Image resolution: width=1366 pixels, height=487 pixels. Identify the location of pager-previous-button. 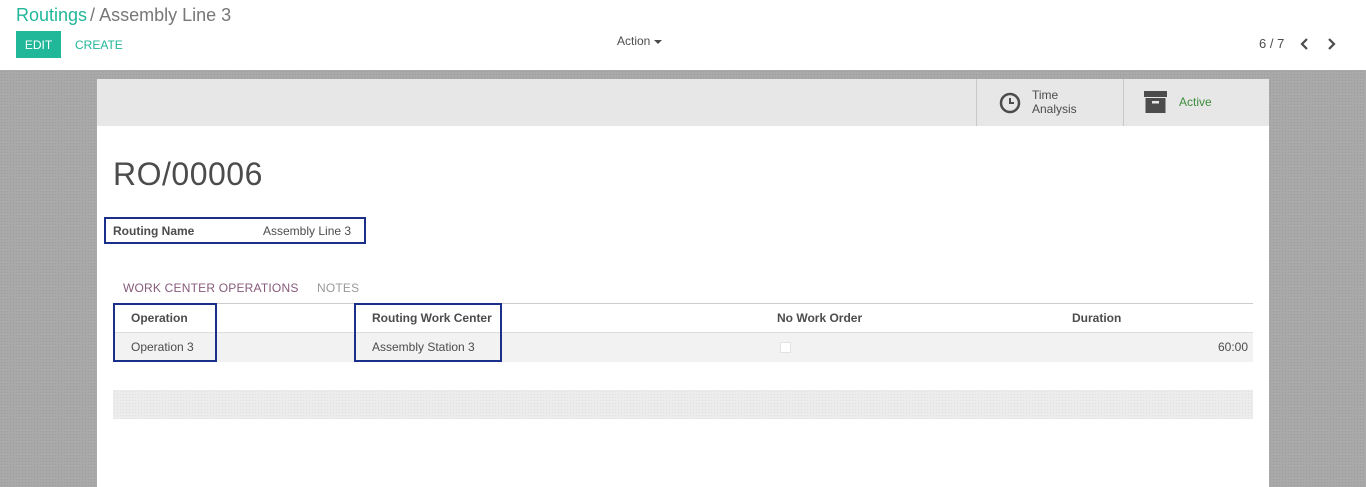
(1305, 44).